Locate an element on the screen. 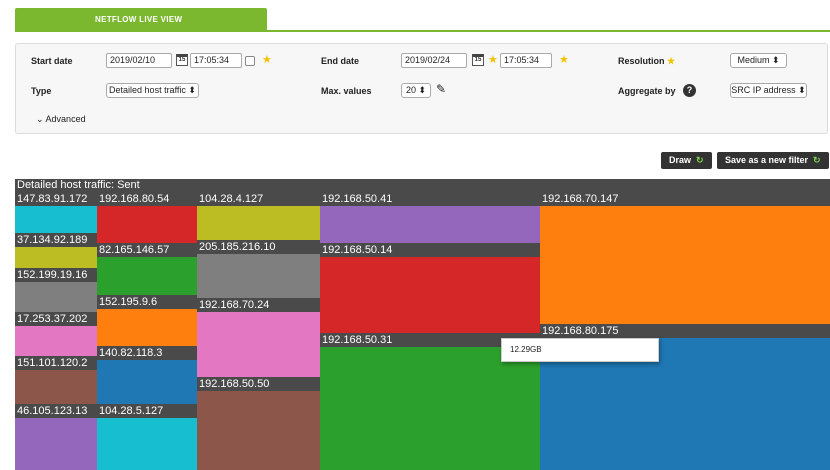 This screenshot has width=830, height=470. max-values-select: 20 ⬍ is located at coordinates (416, 90).